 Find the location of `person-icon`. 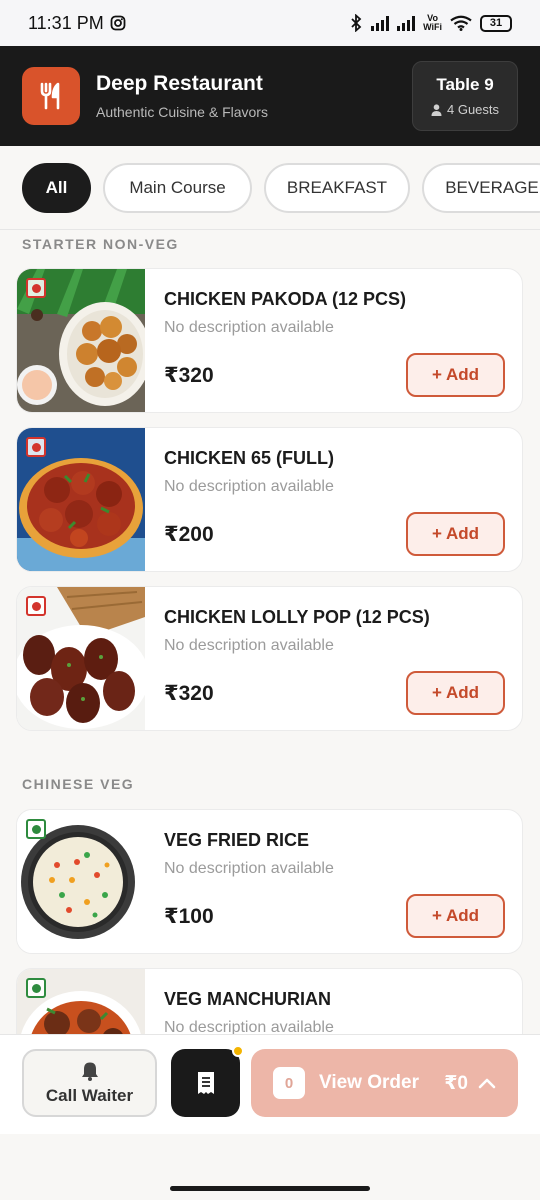

person-icon is located at coordinates (436, 109).